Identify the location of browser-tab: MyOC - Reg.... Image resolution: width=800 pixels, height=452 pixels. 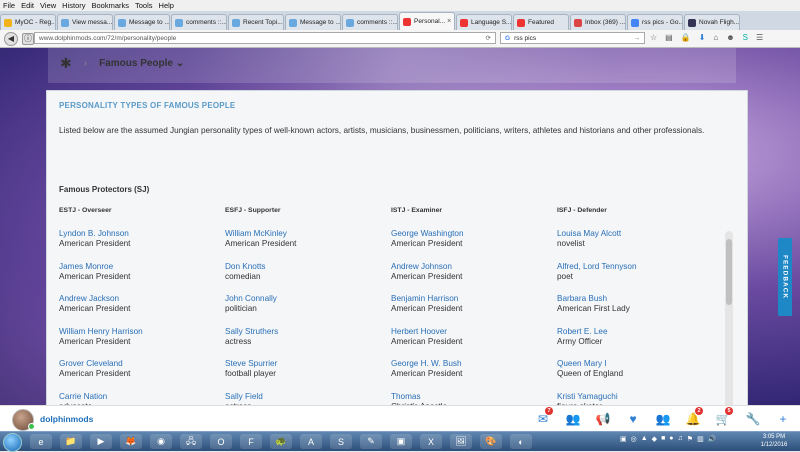
(28, 22).